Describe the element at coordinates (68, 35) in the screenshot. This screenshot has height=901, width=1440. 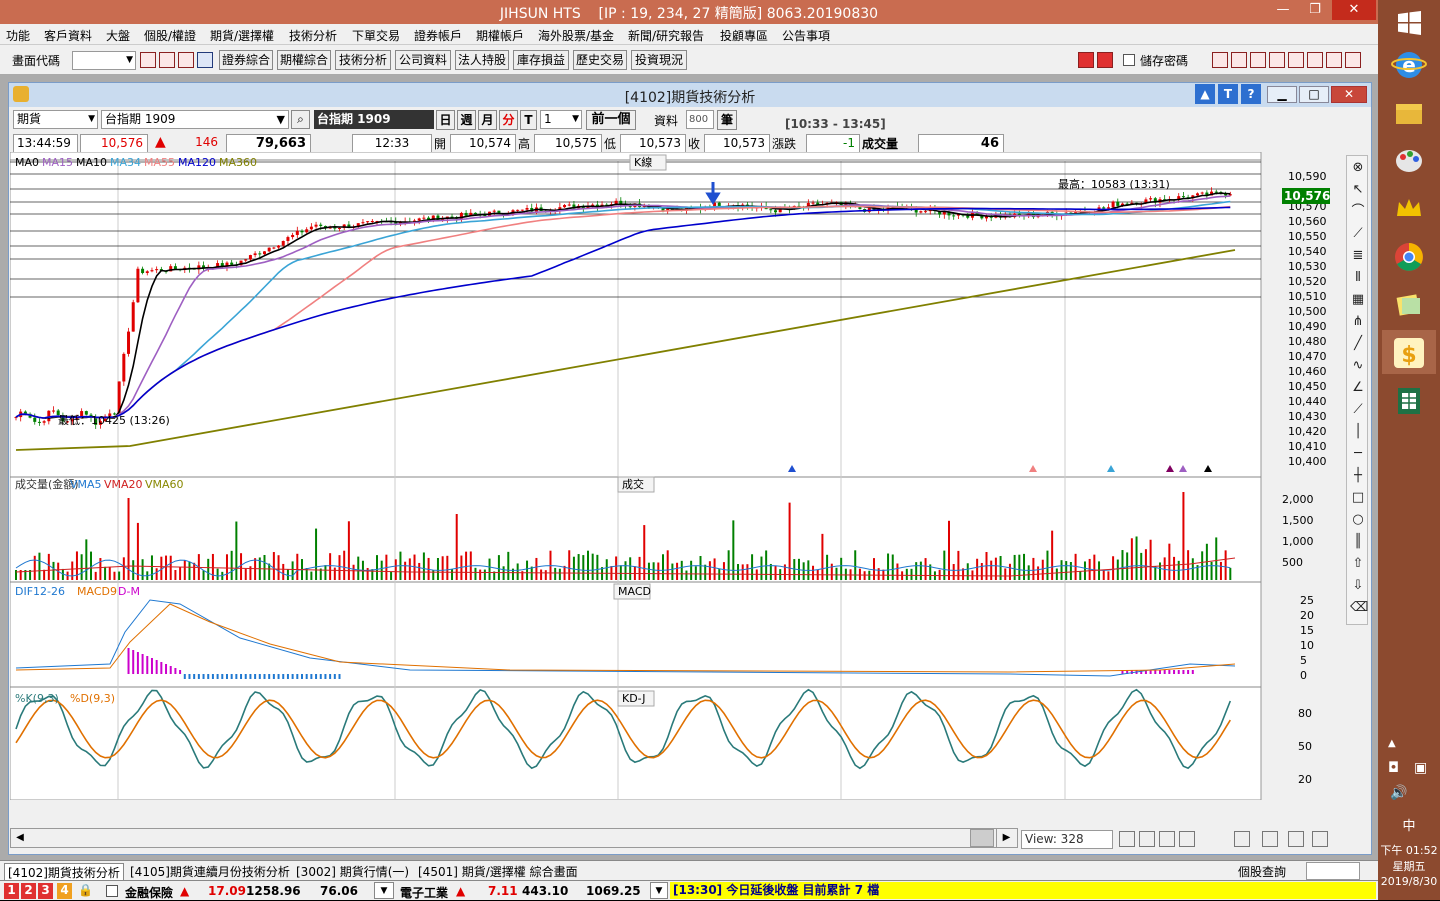
I see `menu-item: 客戶資料` at that location.